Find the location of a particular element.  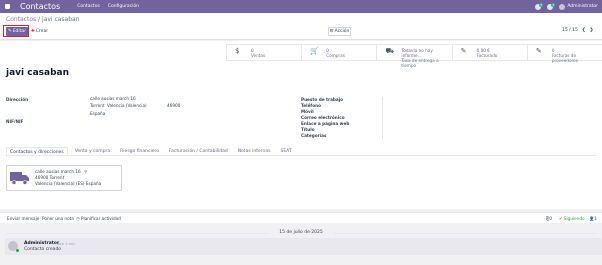

schedule-activity-button: ◷ Planificar actividad is located at coordinates (98, 218).